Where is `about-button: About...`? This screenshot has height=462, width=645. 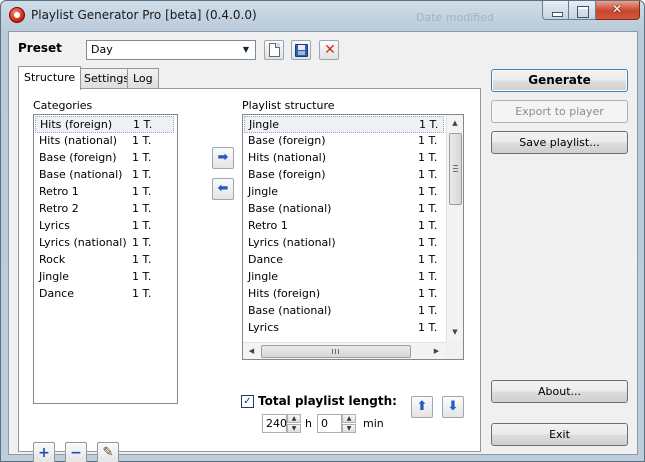 about-button: About... is located at coordinates (559, 391).